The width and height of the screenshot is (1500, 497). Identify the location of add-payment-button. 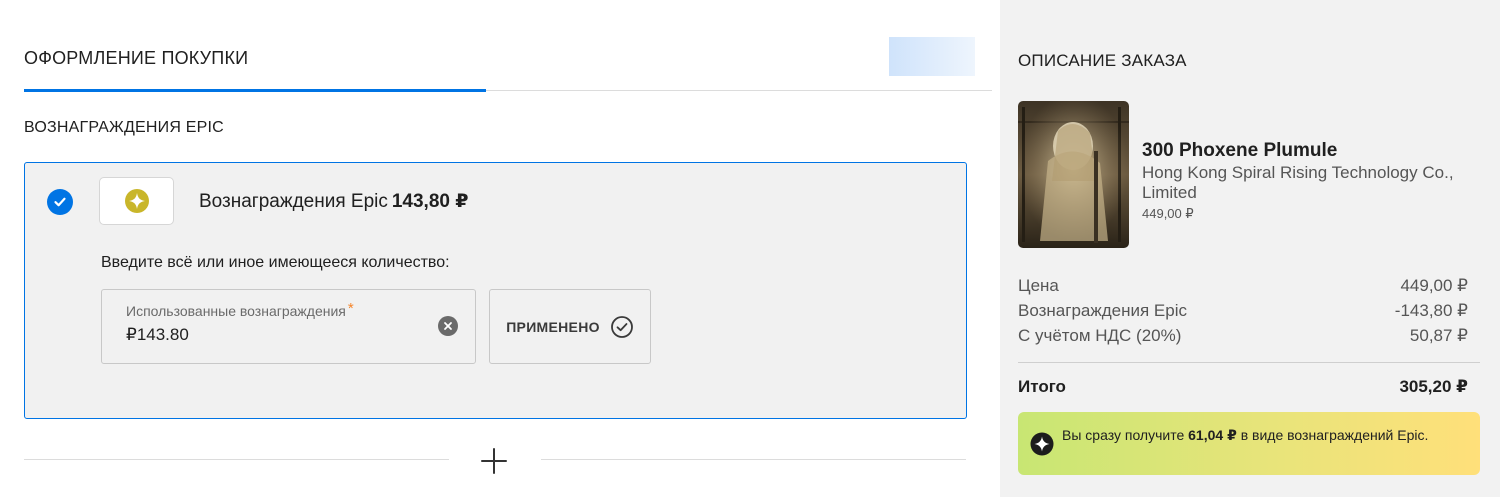
(494, 461).